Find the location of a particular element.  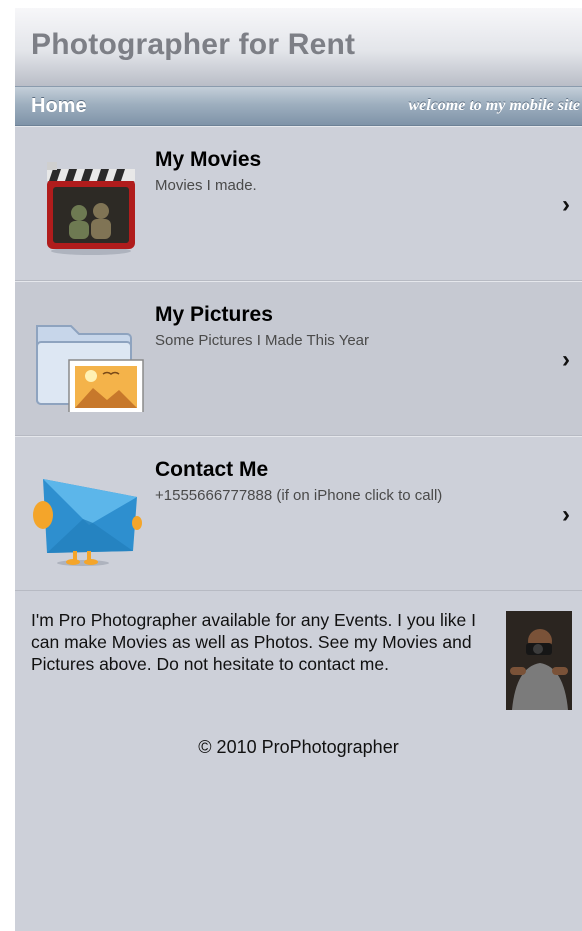

title-bar: Photographer for Rent is located at coordinates (298, 47).